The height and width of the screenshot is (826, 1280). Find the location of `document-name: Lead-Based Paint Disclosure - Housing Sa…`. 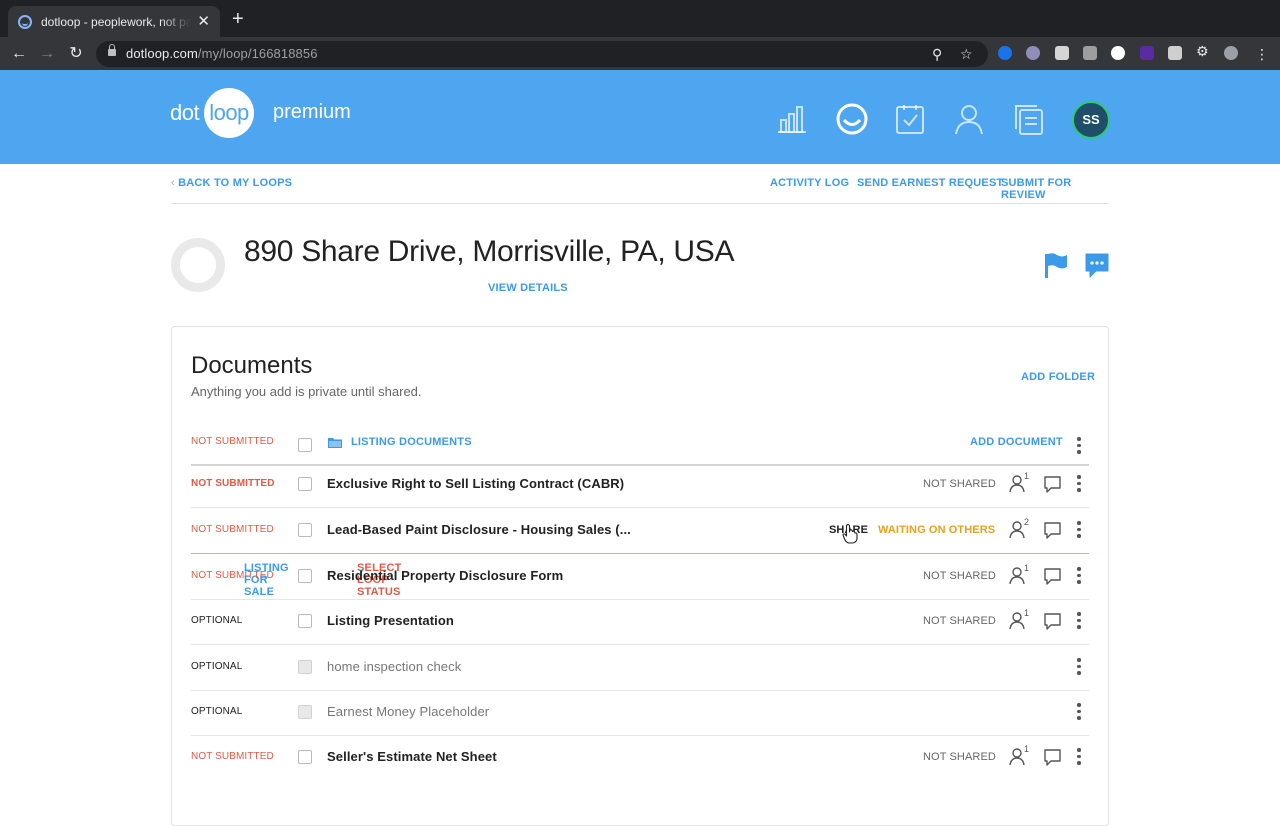

document-name: Lead-Based Paint Disclosure - Housing Sa… is located at coordinates (479, 529).